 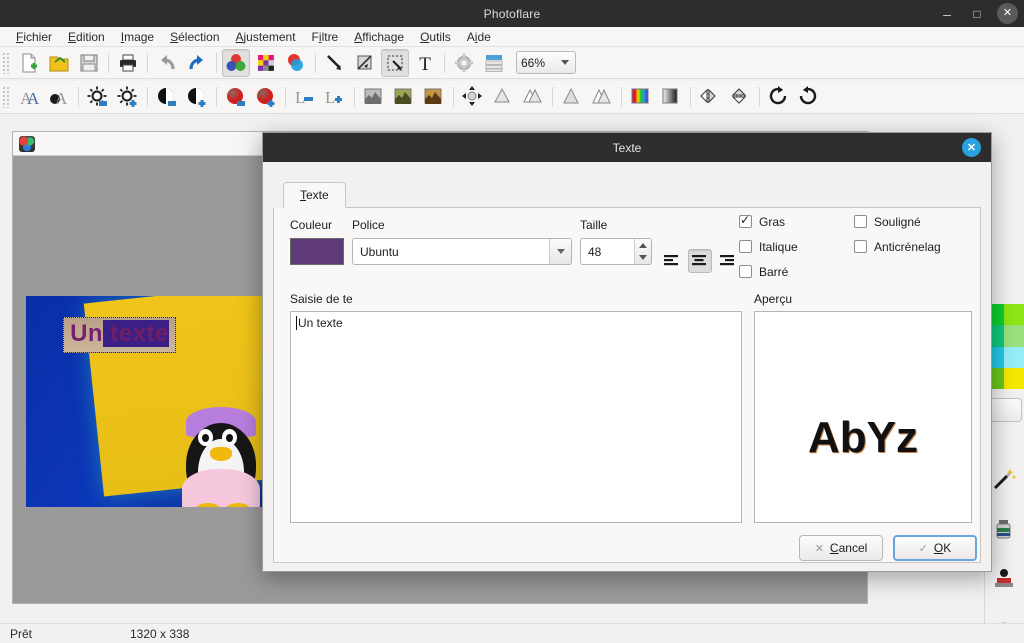 I want to click on crop-tool-icon, so click(x=365, y=63).